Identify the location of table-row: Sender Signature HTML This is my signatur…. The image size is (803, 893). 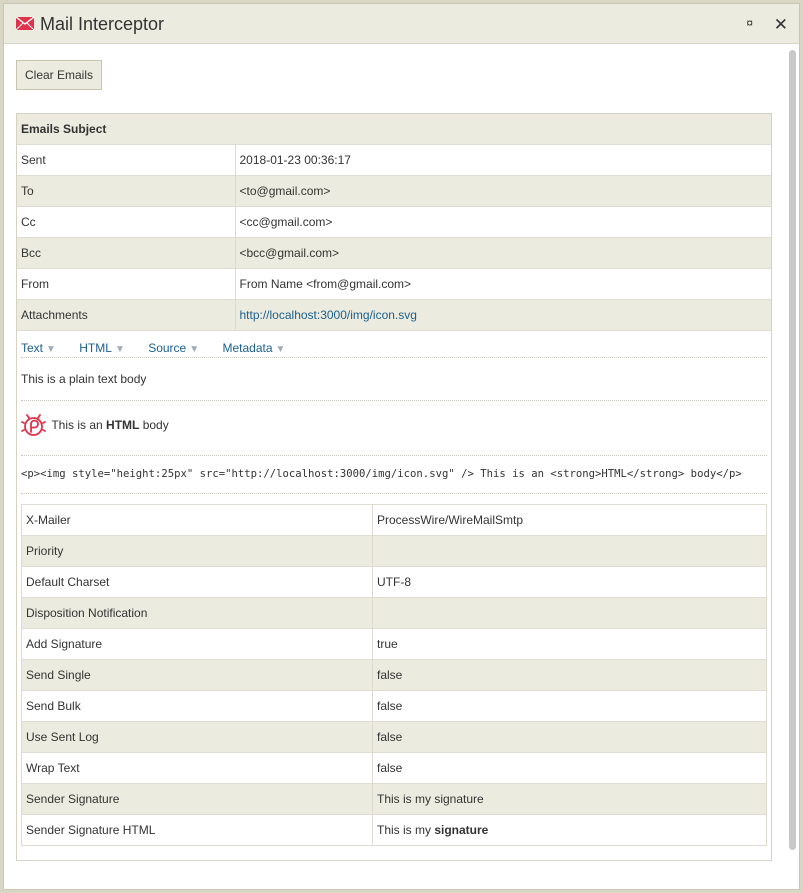
(394, 829).